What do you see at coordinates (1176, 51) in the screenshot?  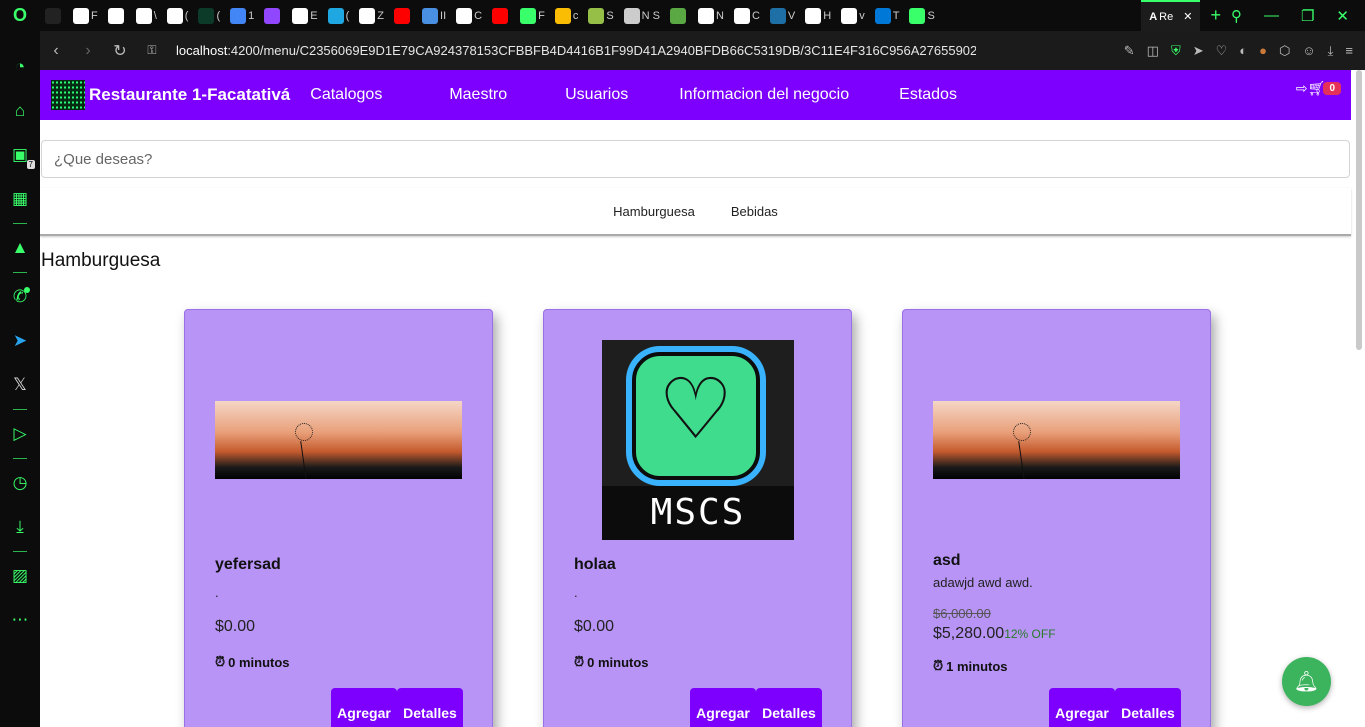 I see `adblock-shield-icon: ⛨` at bounding box center [1176, 51].